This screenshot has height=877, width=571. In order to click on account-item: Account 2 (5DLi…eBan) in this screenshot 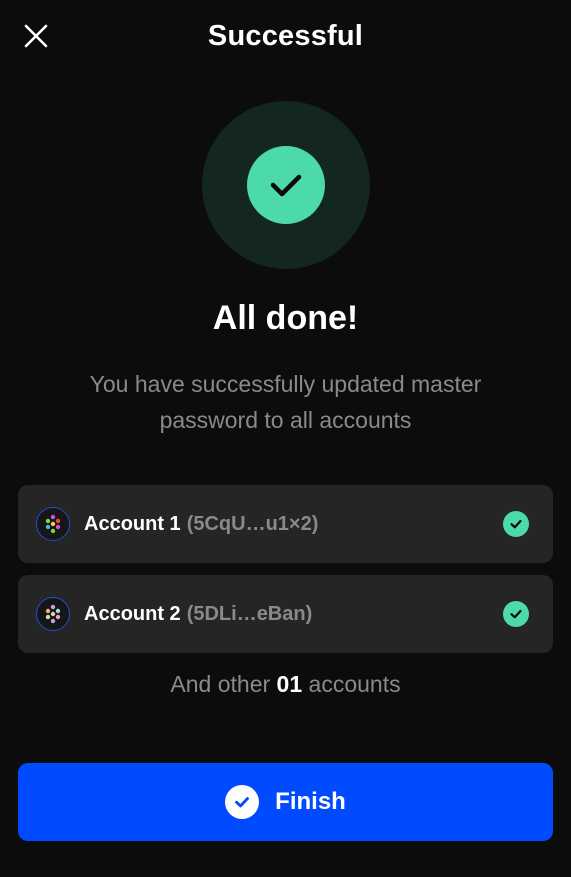, I will do `click(285, 614)`.